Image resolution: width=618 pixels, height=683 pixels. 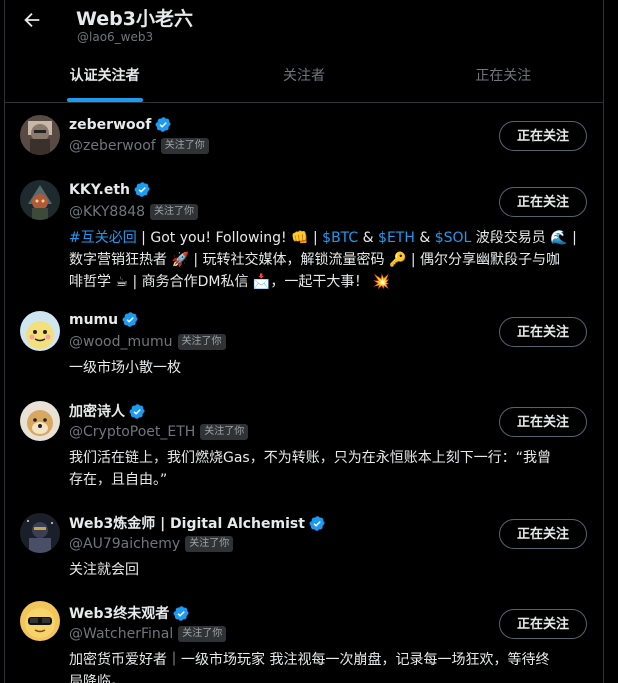 What do you see at coordinates (115, 37) in the screenshot?
I see `page-handle: @lao6_web3` at bounding box center [115, 37].